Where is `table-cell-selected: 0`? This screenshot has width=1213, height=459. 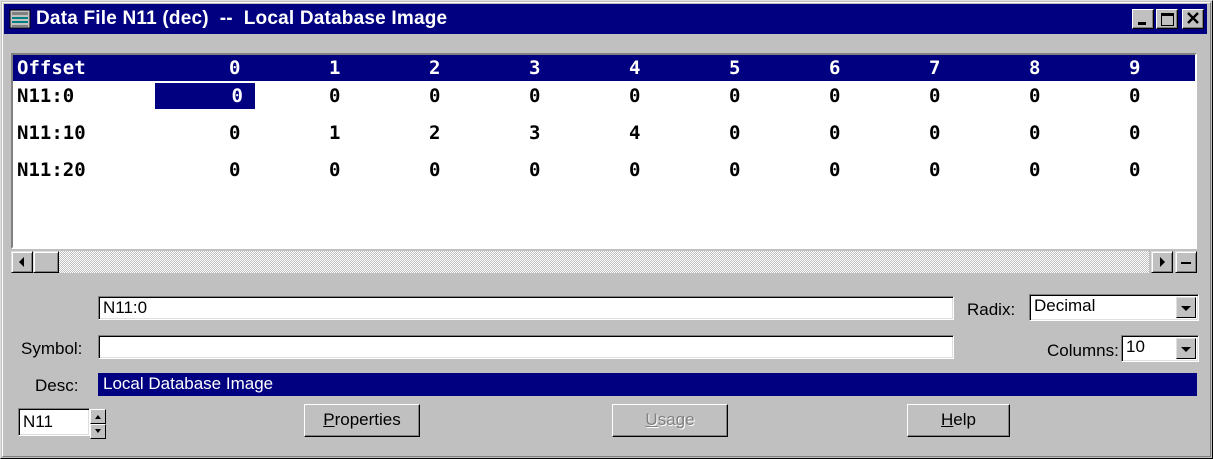
table-cell-selected: 0 is located at coordinates (205, 96).